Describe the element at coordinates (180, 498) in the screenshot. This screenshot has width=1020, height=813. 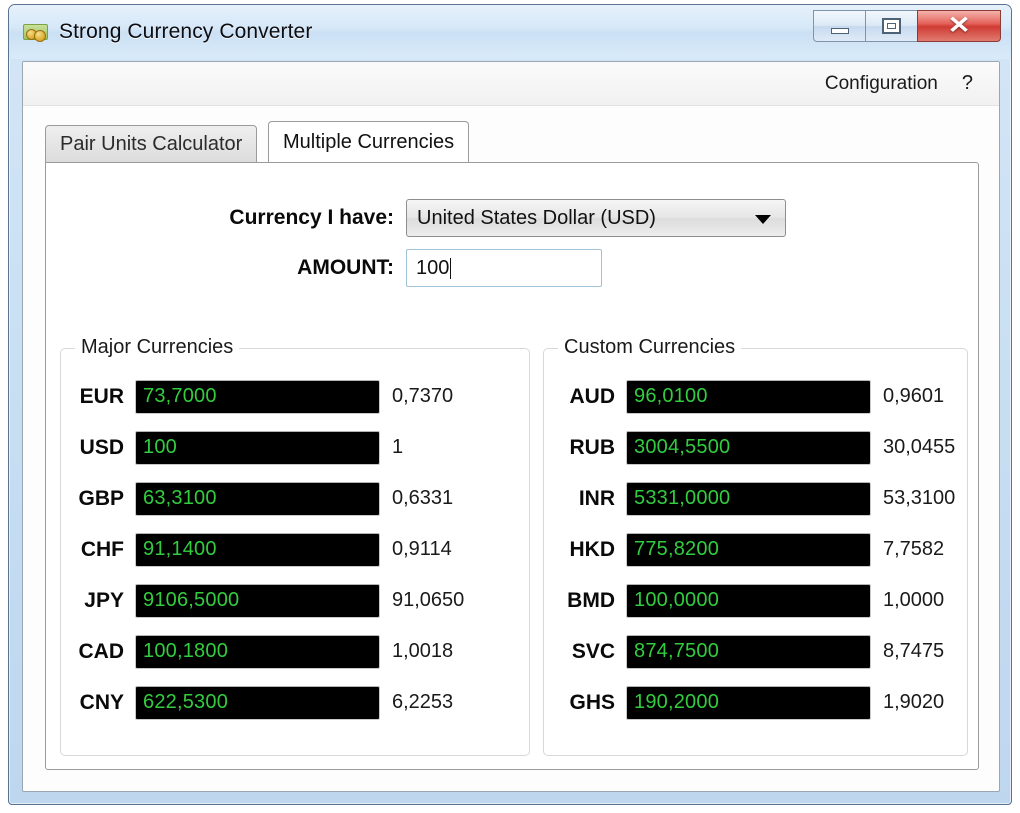
I see `currency-amount-value: 63,3100` at that location.